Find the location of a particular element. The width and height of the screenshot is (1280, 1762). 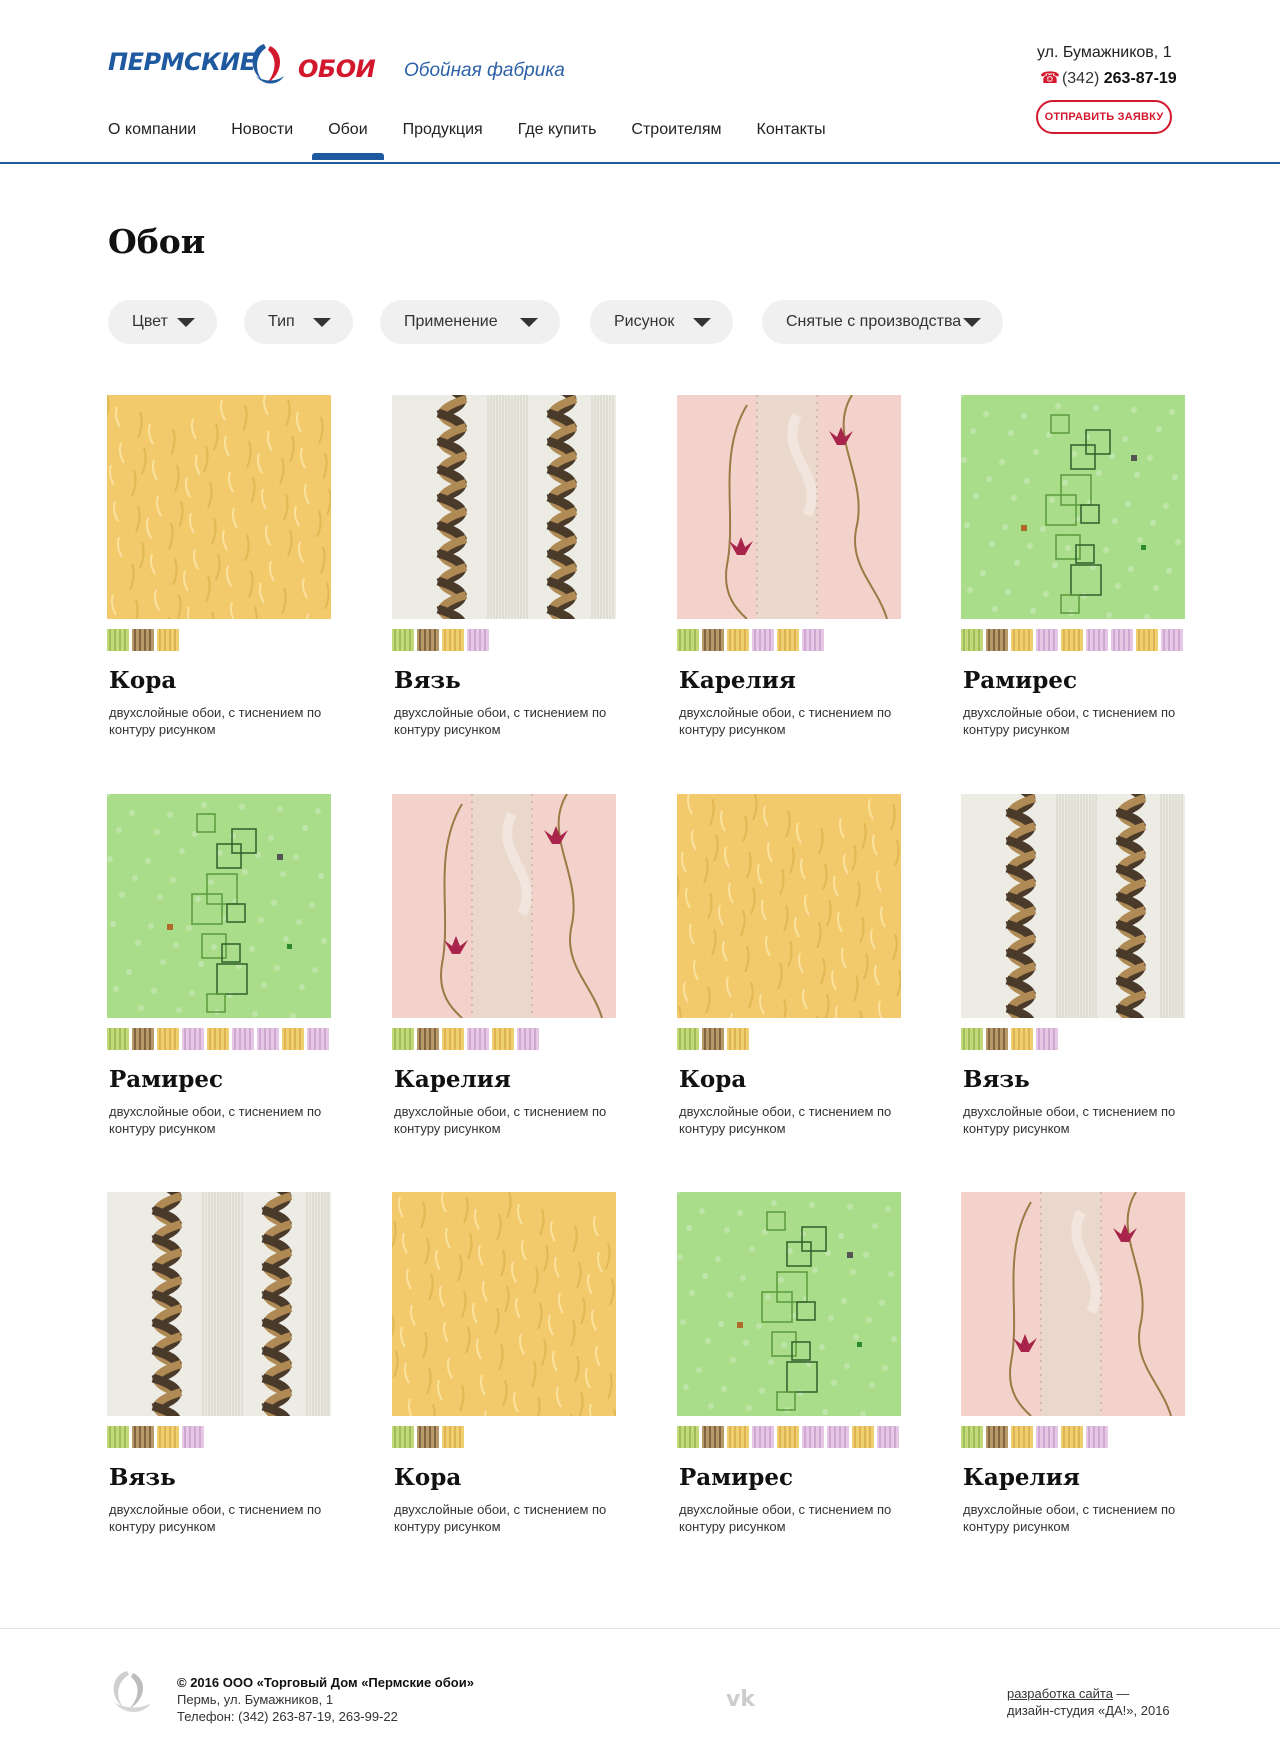

nav-item: Обои is located at coordinates (348, 140).